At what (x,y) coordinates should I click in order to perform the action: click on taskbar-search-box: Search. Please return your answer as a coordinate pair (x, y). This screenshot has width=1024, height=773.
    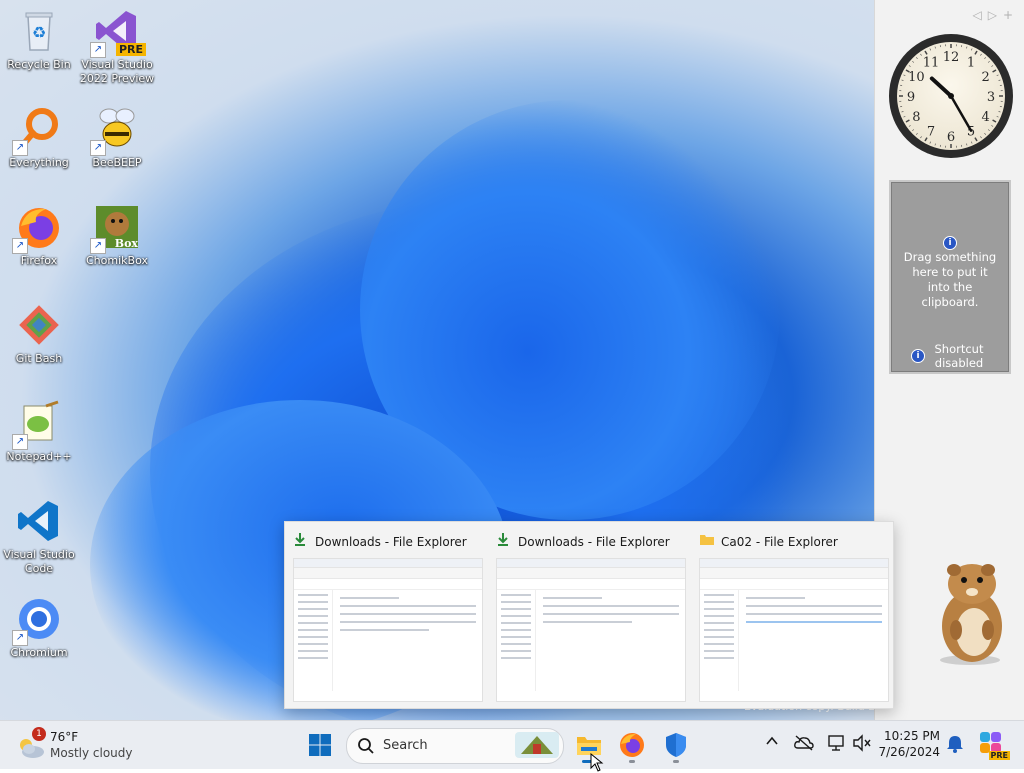
    Looking at the image, I should click on (455, 746).